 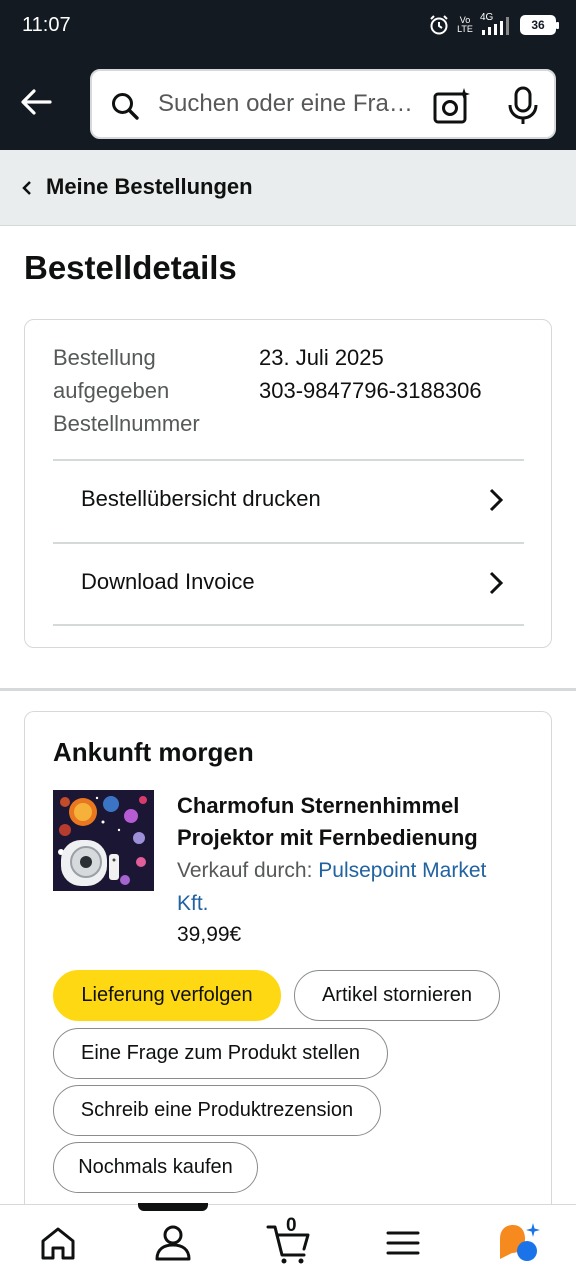 I want to click on menu-icon, so click(x=403, y=1243).